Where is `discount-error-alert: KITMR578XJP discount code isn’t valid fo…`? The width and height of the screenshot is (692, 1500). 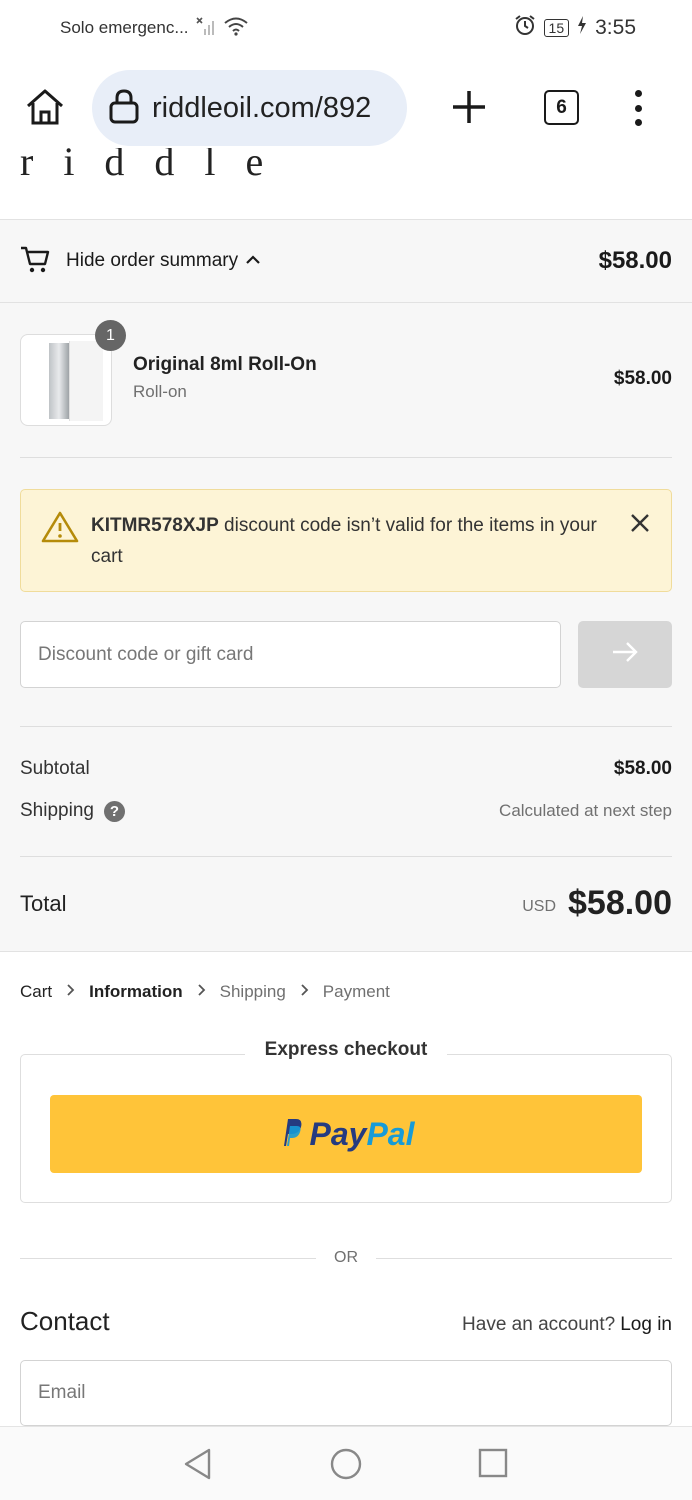
discount-error-alert: KITMR578XJP discount code isn’t valid fo… is located at coordinates (346, 540).